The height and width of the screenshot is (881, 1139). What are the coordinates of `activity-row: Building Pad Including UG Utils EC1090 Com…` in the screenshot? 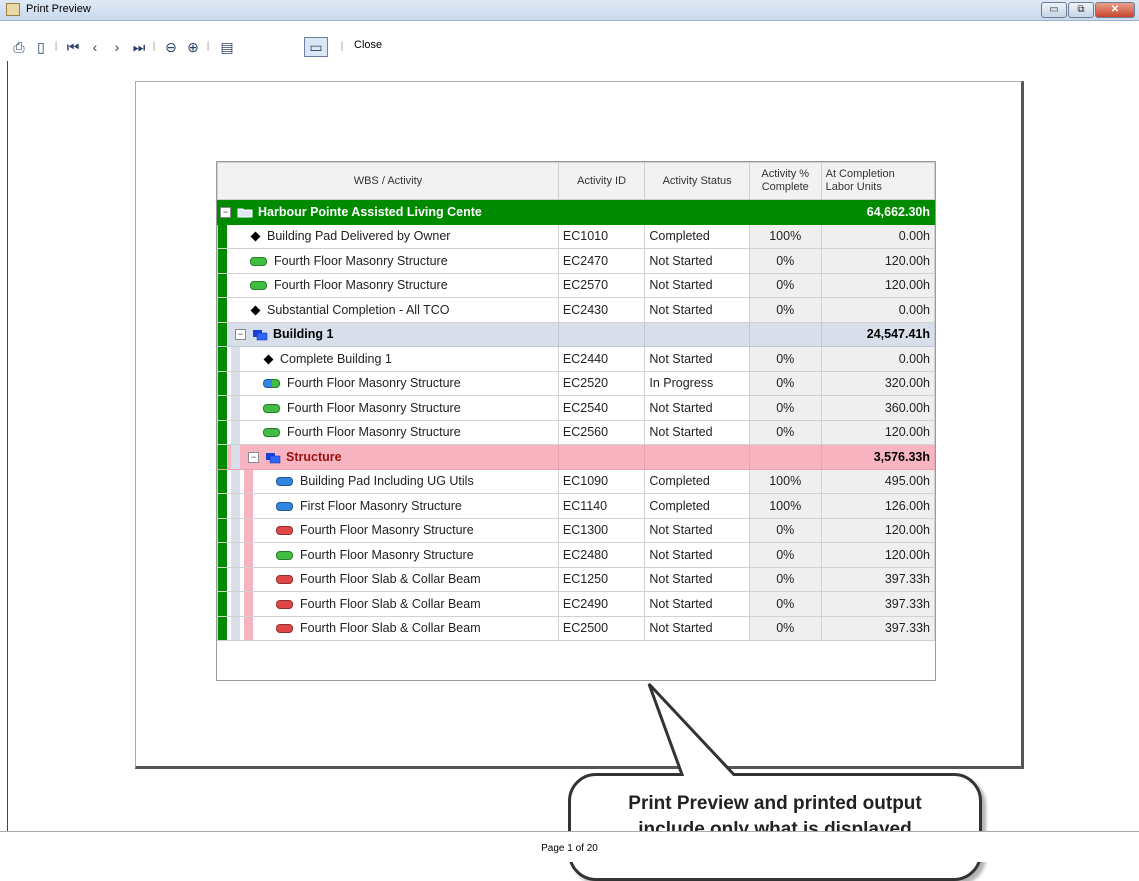 It's located at (576, 481).